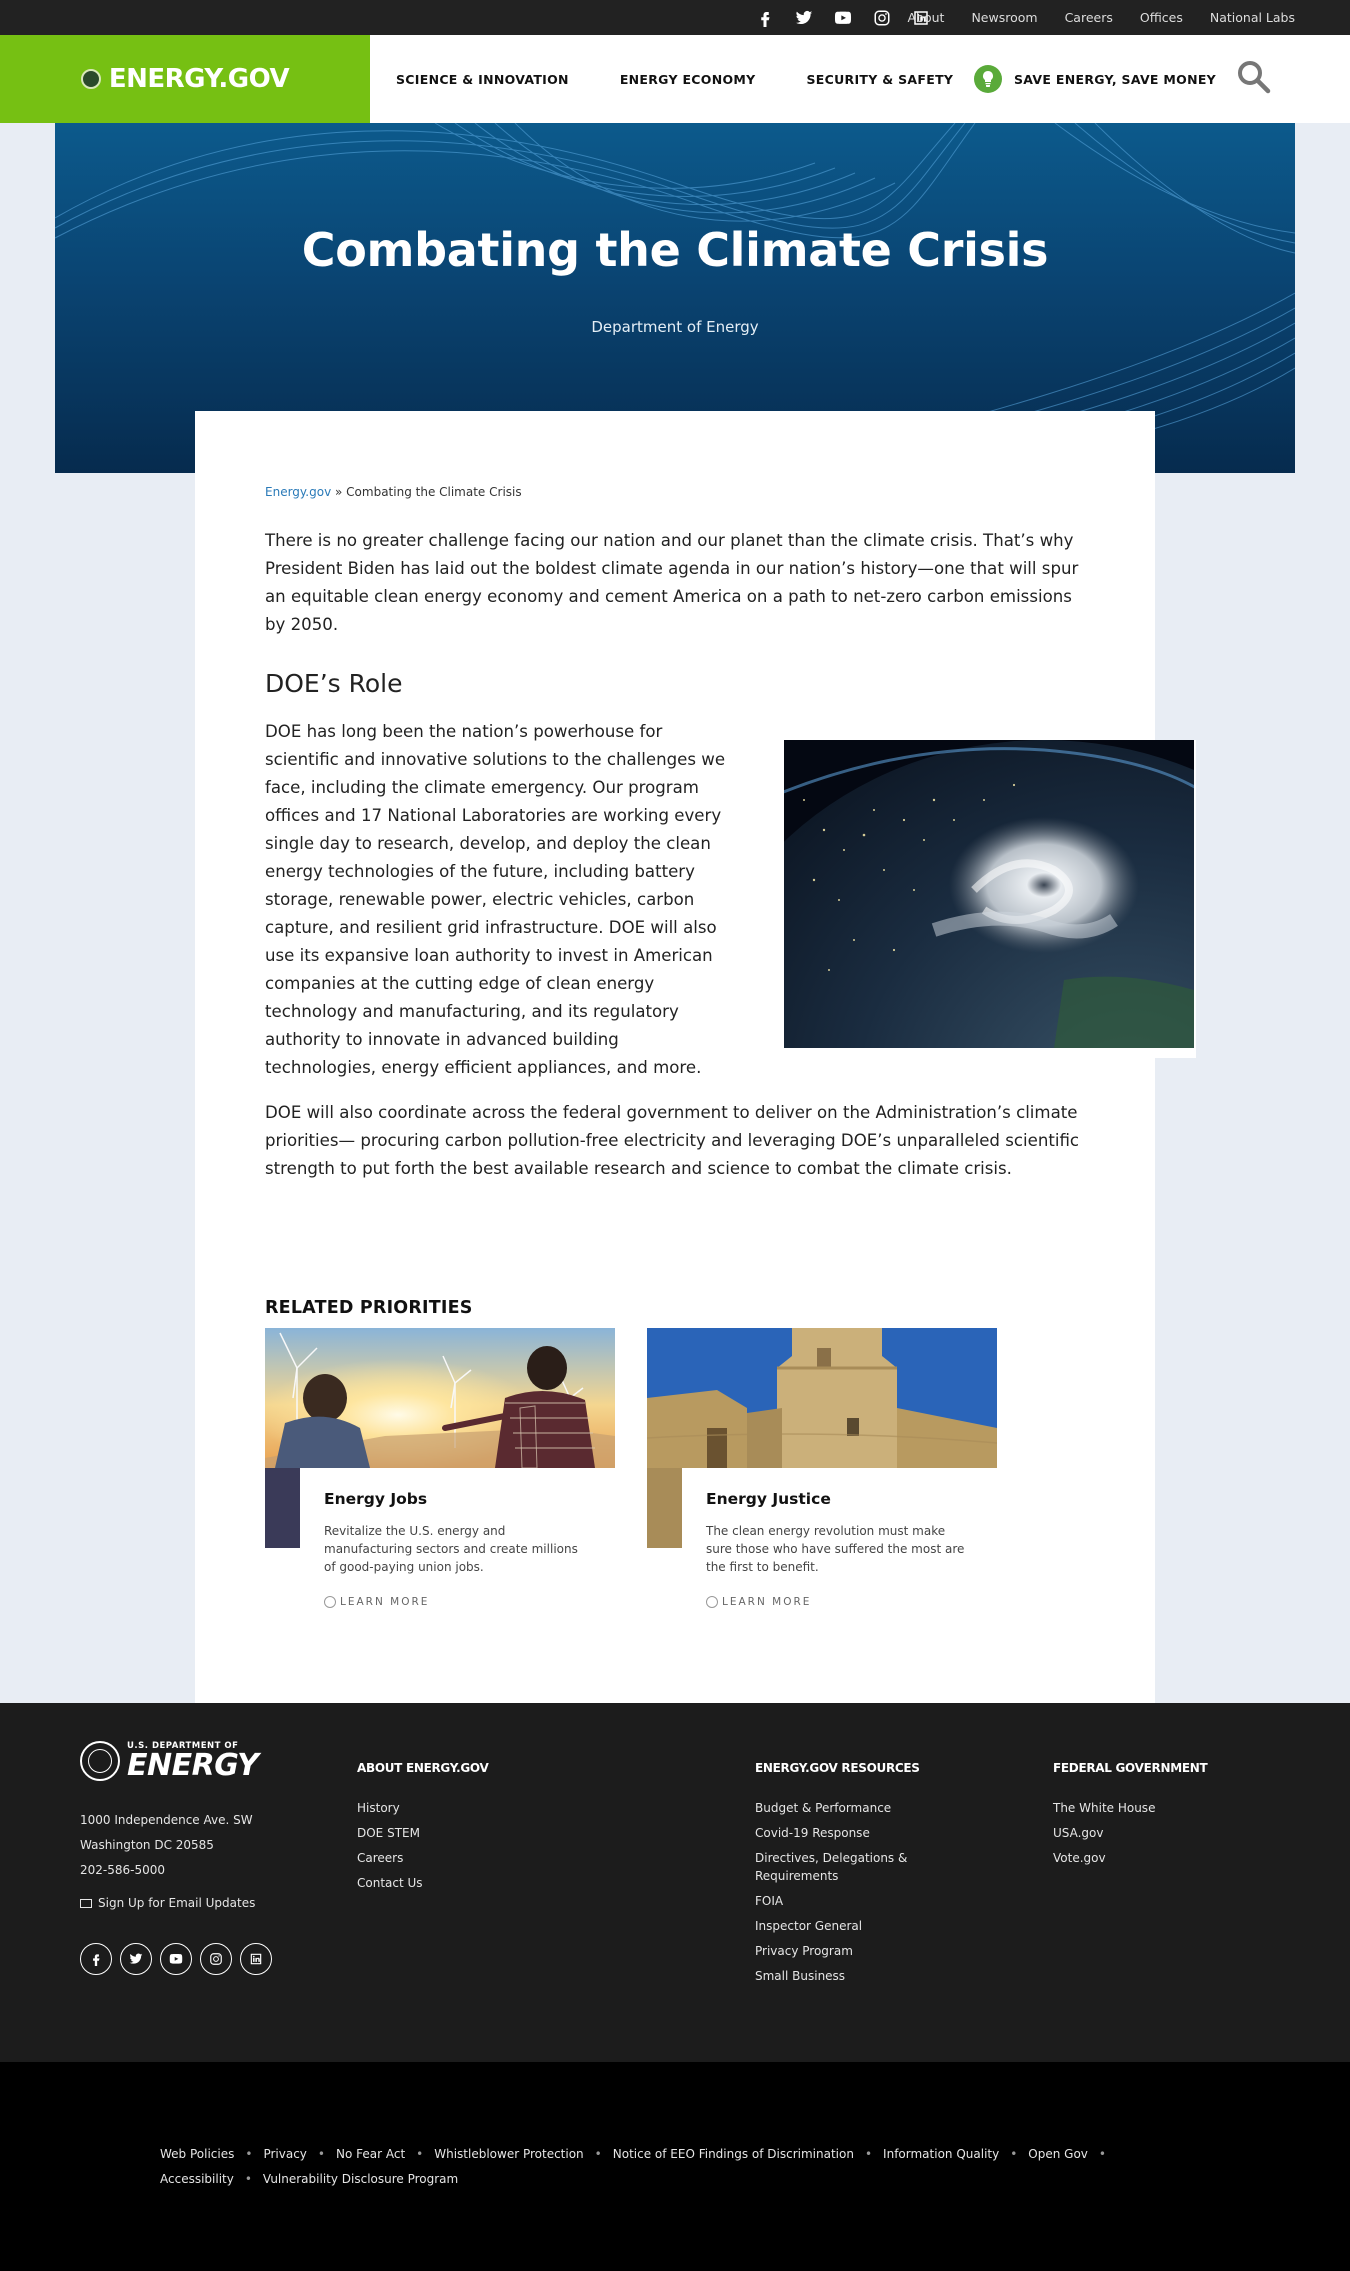  I want to click on address-city: Washington DC 20585, so click(147, 1845).